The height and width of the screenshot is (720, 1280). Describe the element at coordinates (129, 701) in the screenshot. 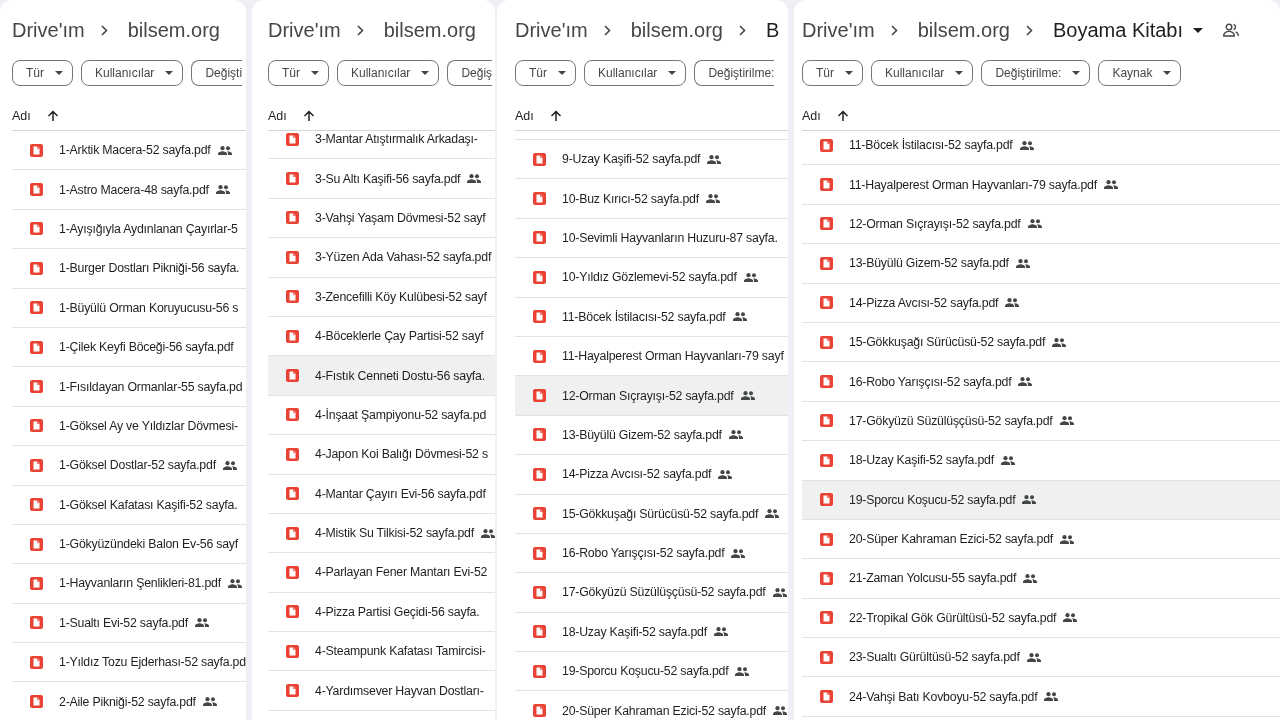

I see `file-row: 2-Aile Pikniği-52 sayfa.pdf` at that location.